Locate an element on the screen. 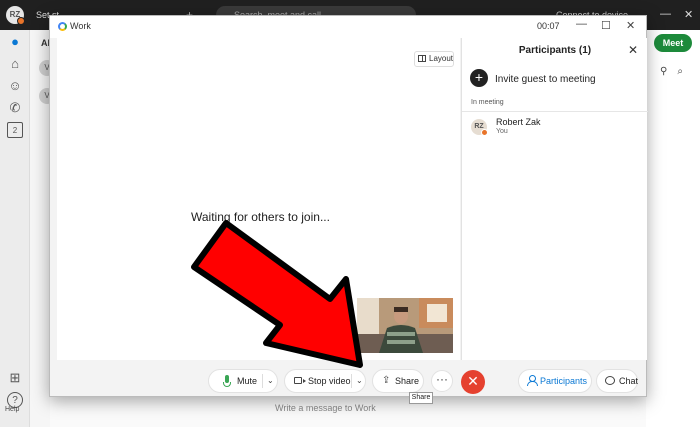  annotation-arrow is located at coordinates (277, 294).